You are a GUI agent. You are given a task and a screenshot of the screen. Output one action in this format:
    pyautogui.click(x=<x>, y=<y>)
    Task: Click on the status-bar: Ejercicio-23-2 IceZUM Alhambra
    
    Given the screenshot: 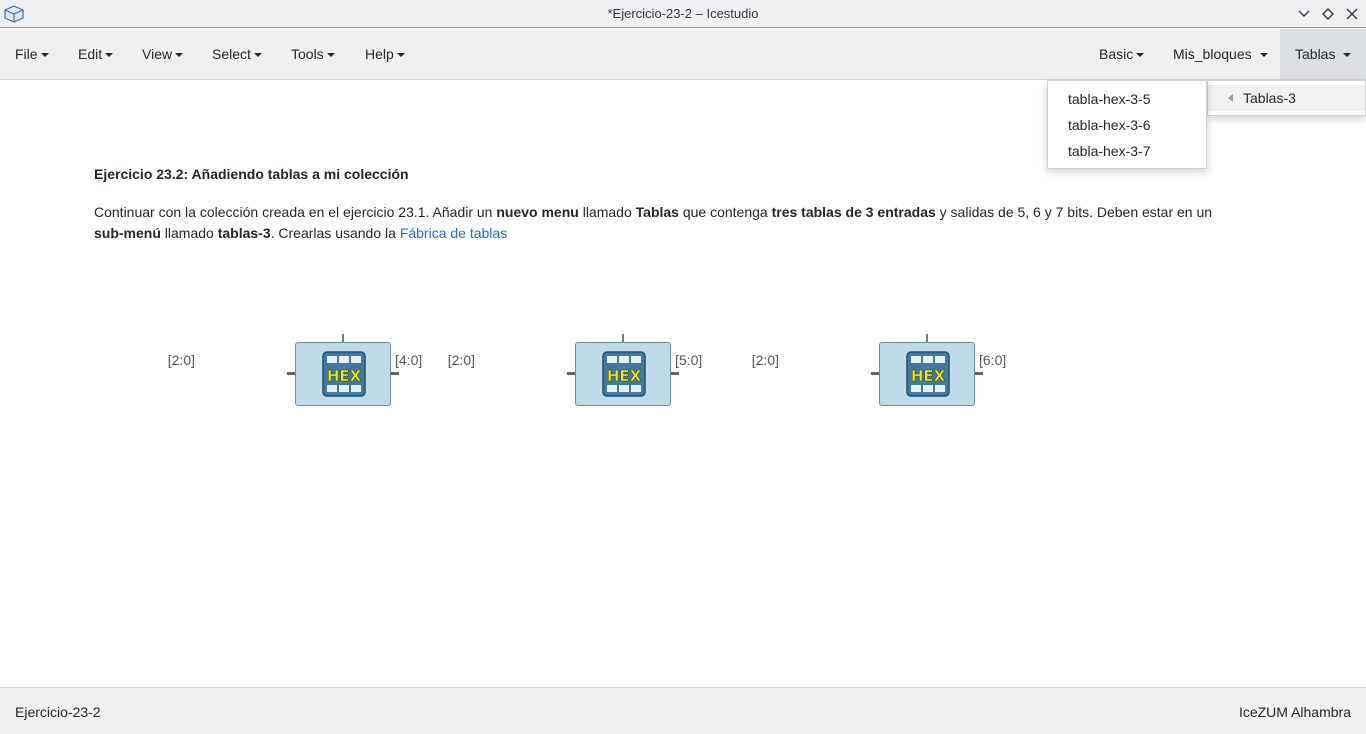 What is the action you would take?
    pyautogui.click(x=683, y=710)
    